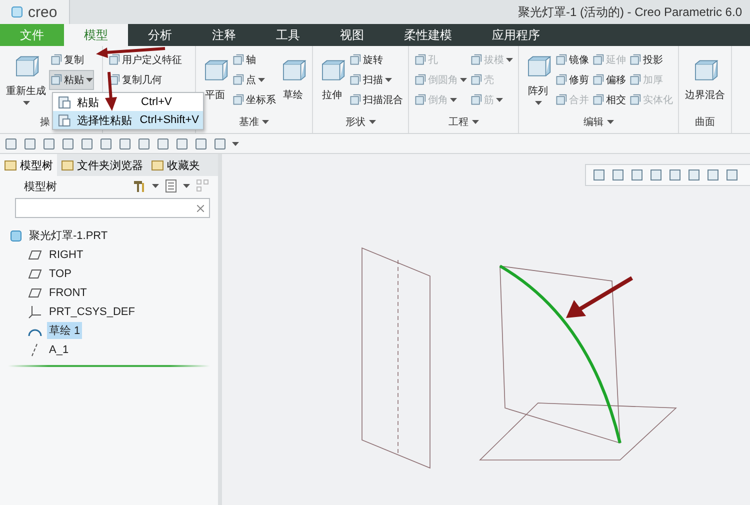 Image resolution: width=750 pixels, height=505 pixels. I want to click on group-label: 曲面, so click(705, 122).